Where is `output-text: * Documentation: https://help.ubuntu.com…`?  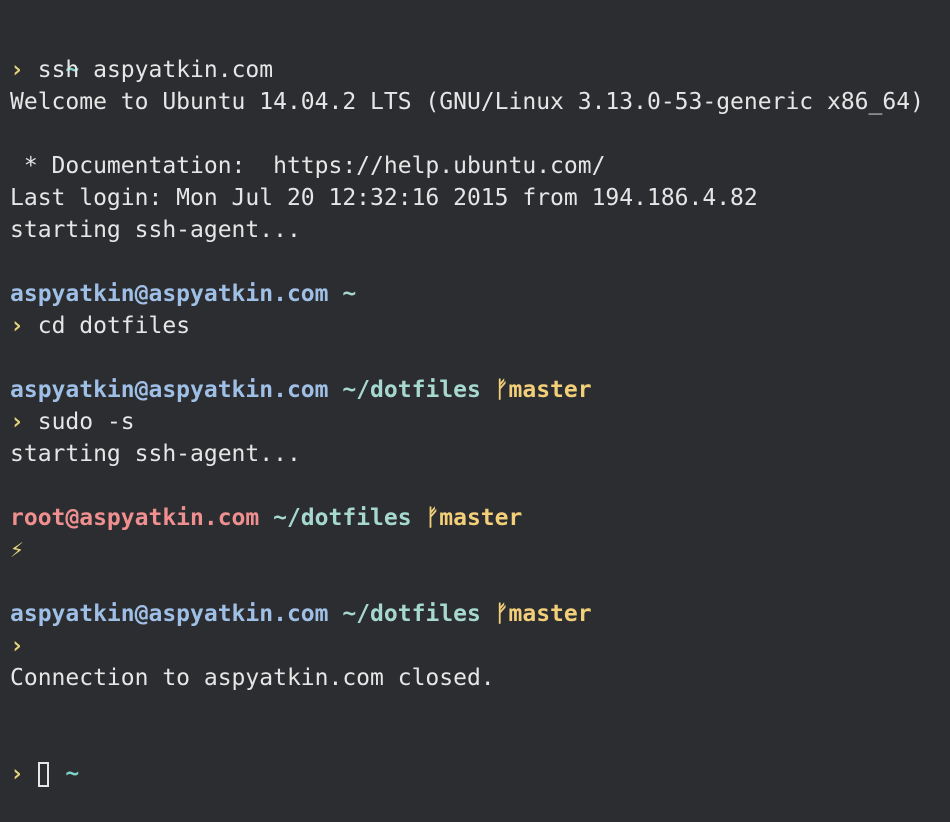
output-text: * Documentation: https://help.ubuntu.com… is located at coordinates (308, 166).